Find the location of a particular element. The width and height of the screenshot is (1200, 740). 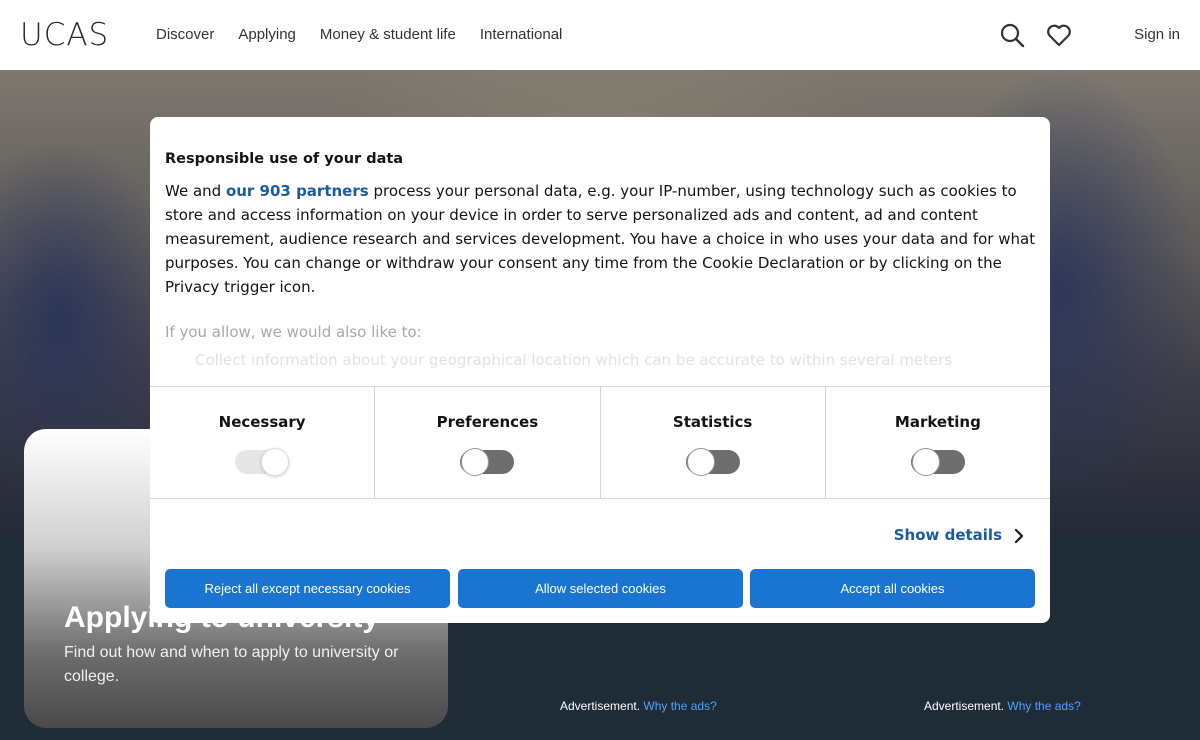

category-marketing: Marketing is located at coordinates (938, 442).